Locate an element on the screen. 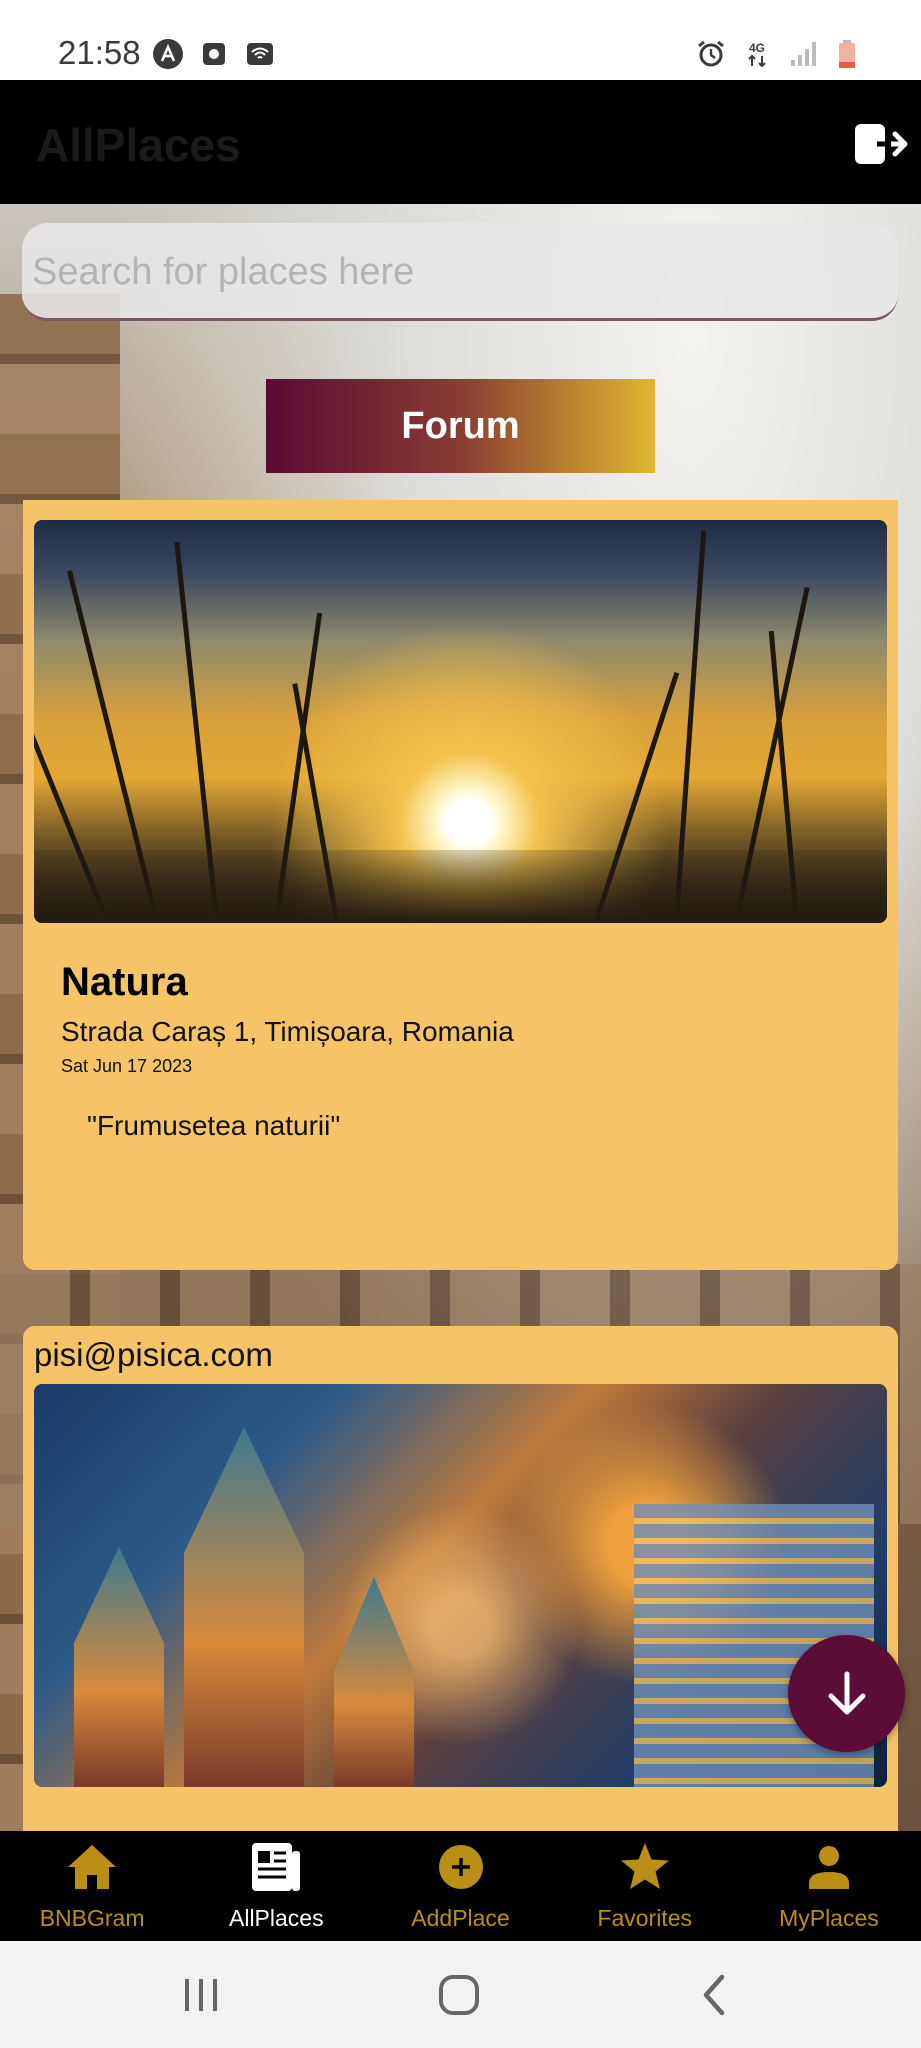 The image size is (921, 2048). back-icon is located at coordinates (716, 1995).